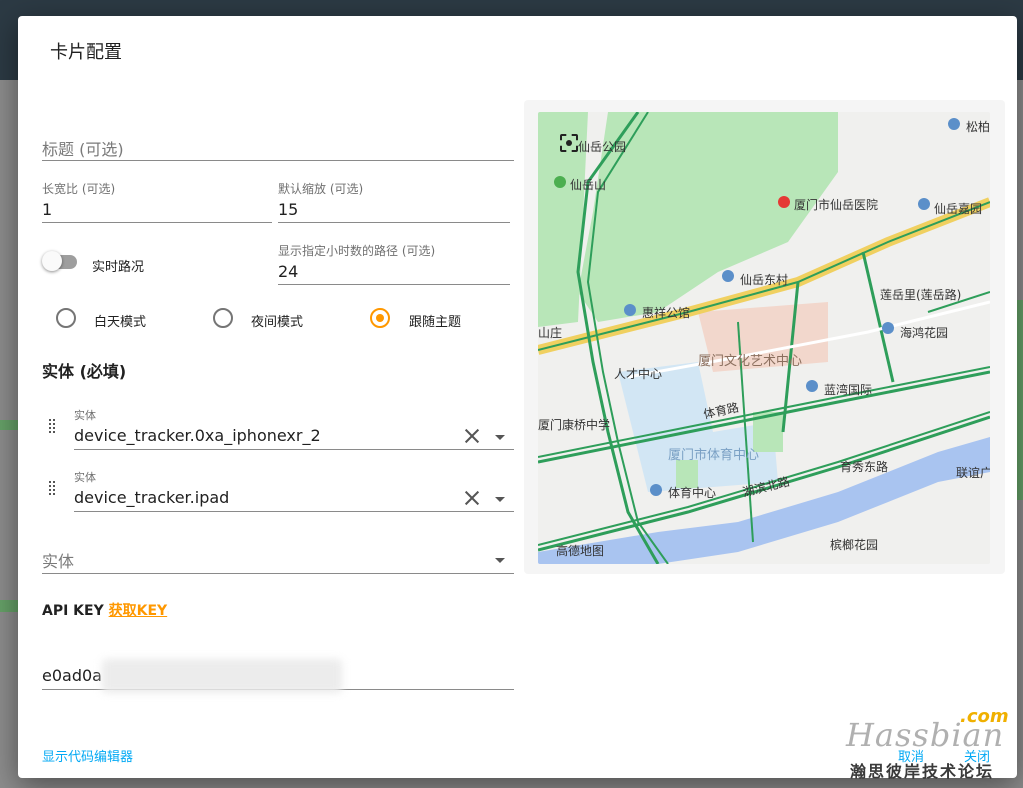 This screenshot has width=1023, height=788. Describe the element at coordinates (764, 280) in the screenshot. I see `map-label: 仙岳东村` at that location.